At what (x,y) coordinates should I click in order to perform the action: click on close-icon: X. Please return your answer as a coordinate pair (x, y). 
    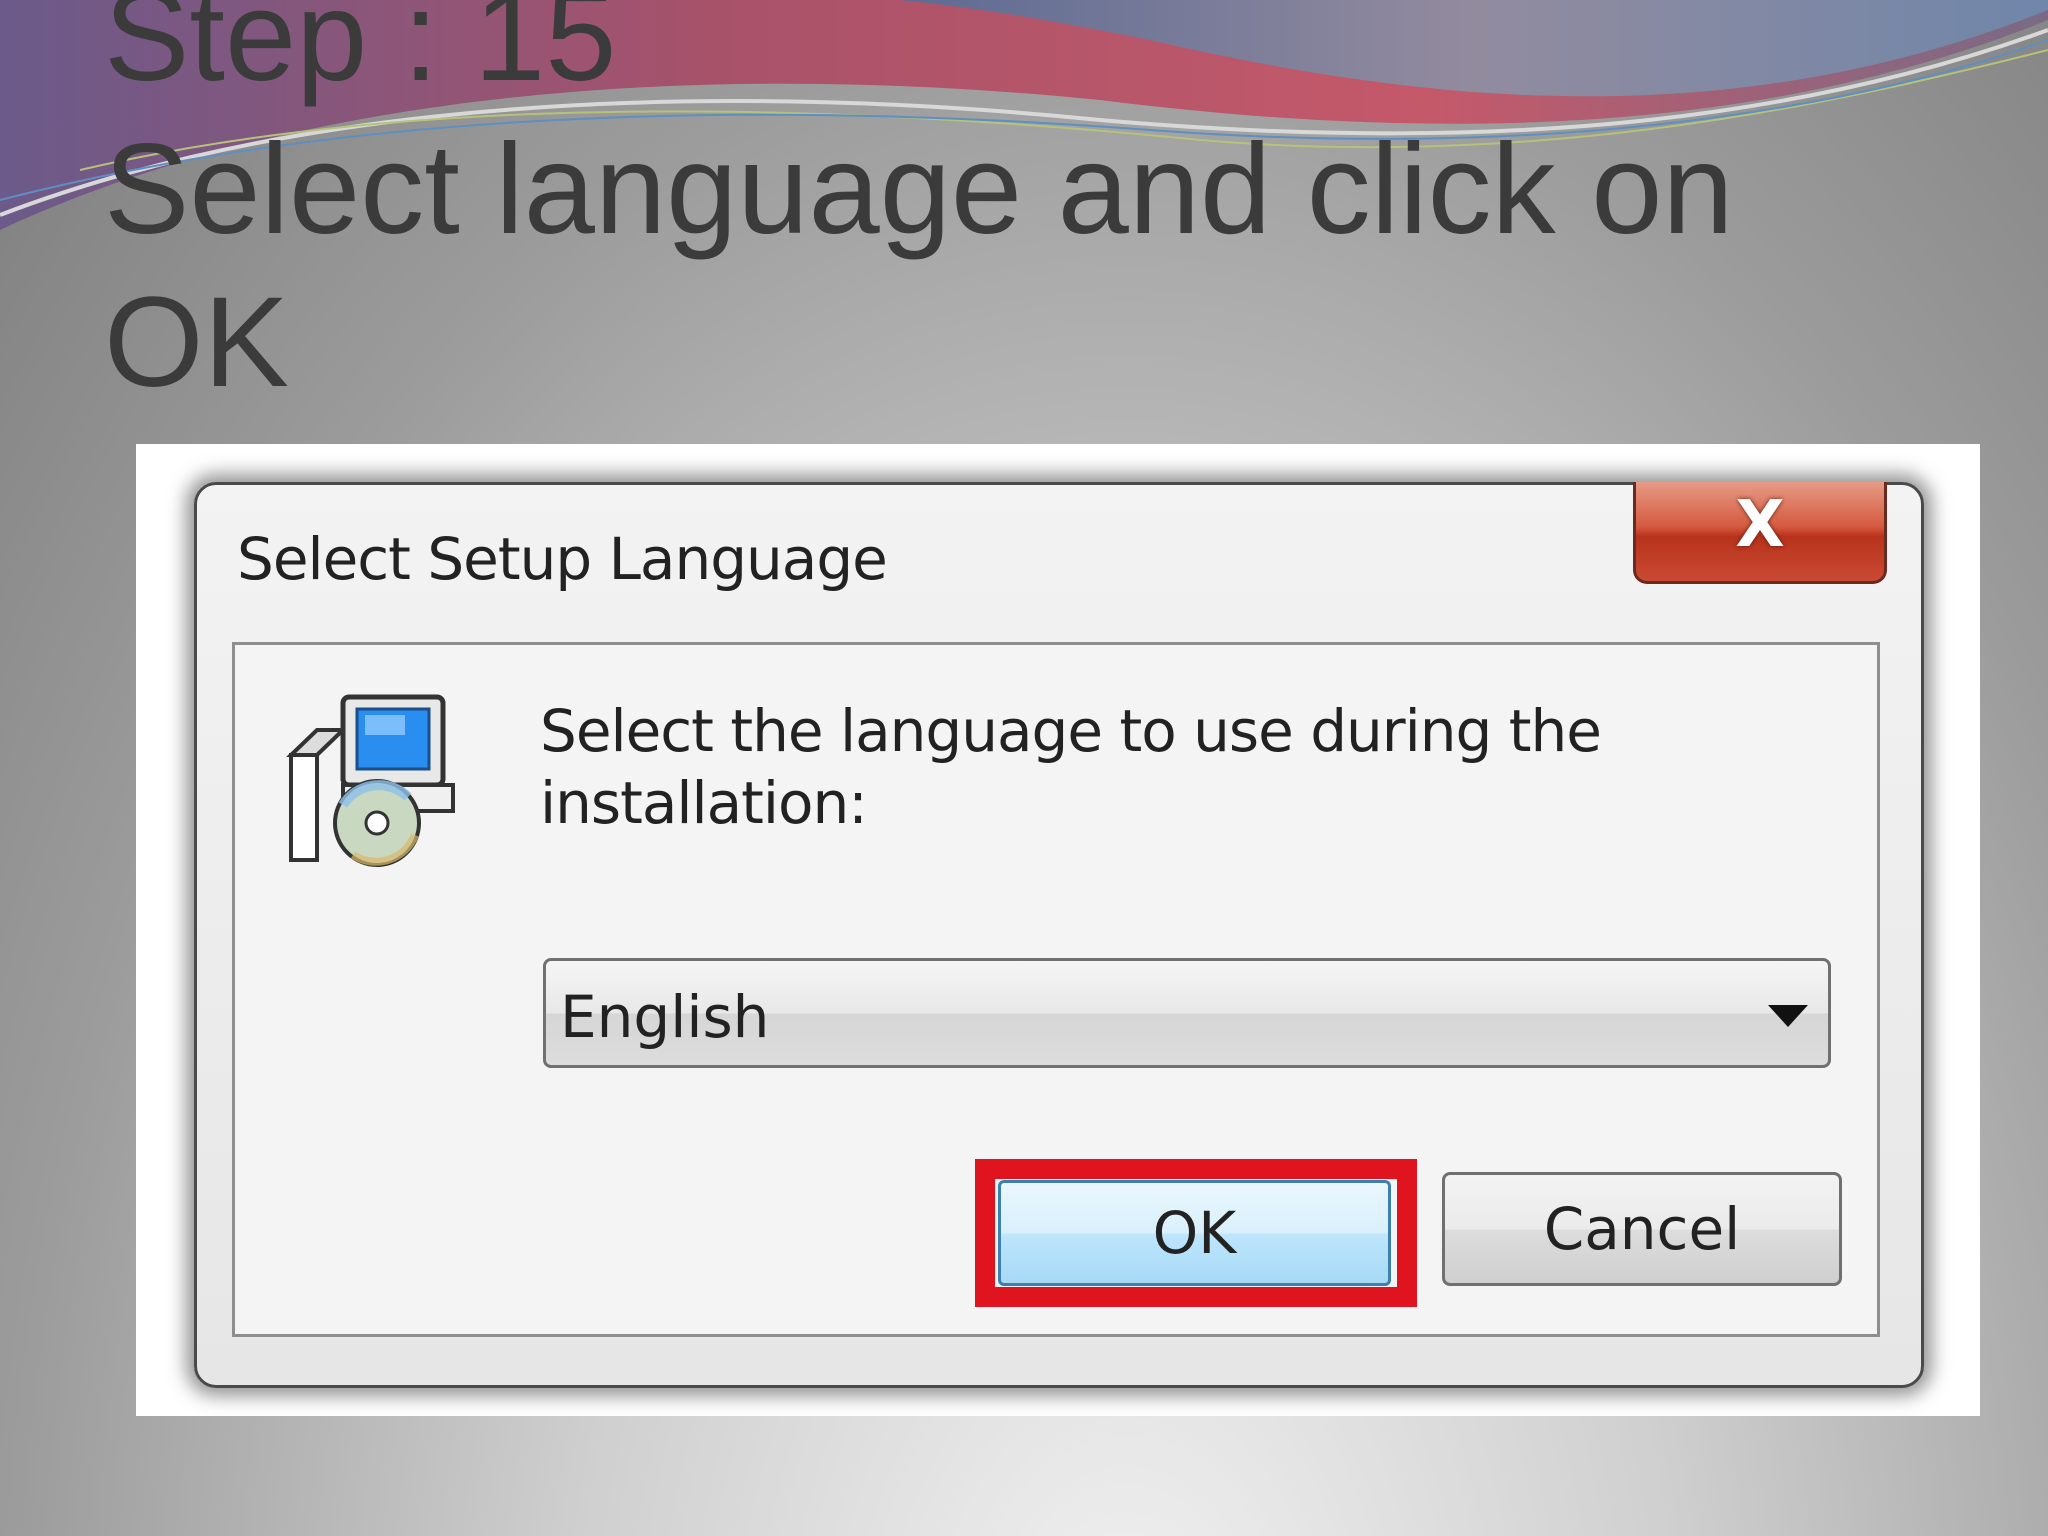
    Looking at the image, I should click on (1760, 525).